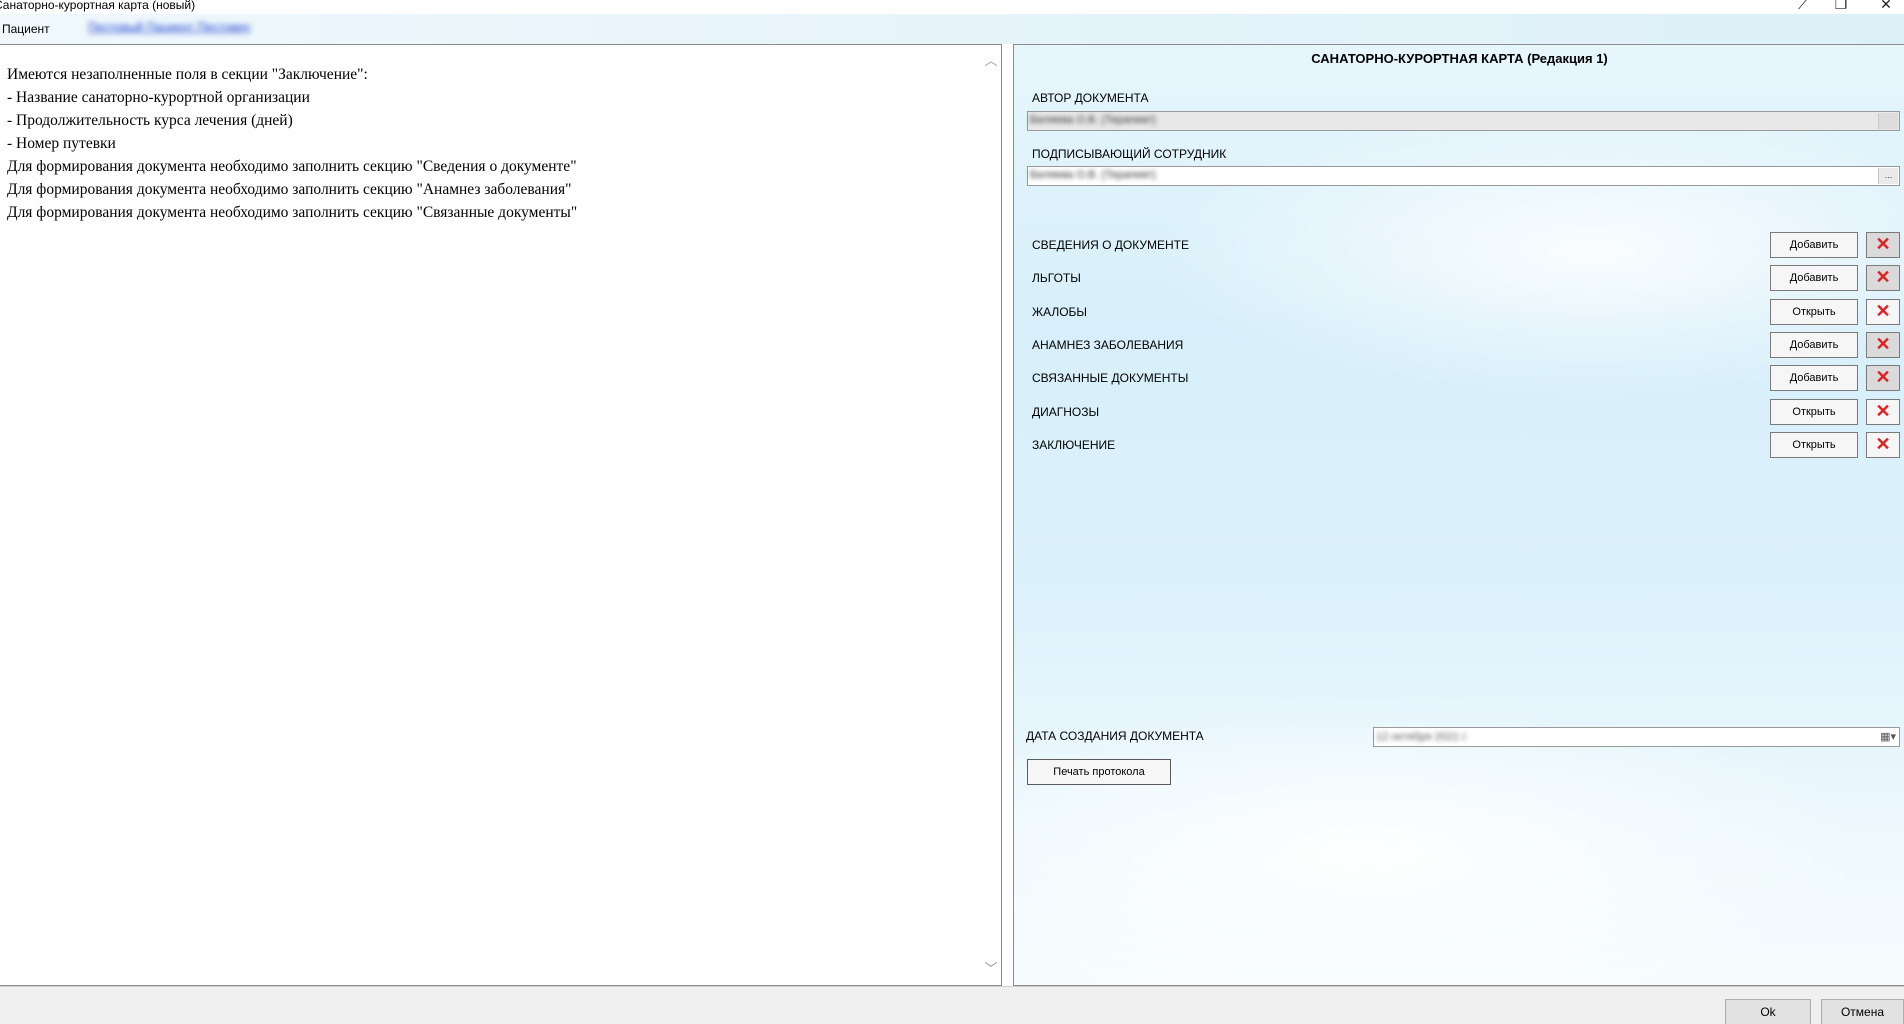 The image size is (1904, 1024). What do you see at coordinates (952, 1005) in the screenshot?
I see `dialog-footer: Ok Отмена` at bounding box center [952, 1005].